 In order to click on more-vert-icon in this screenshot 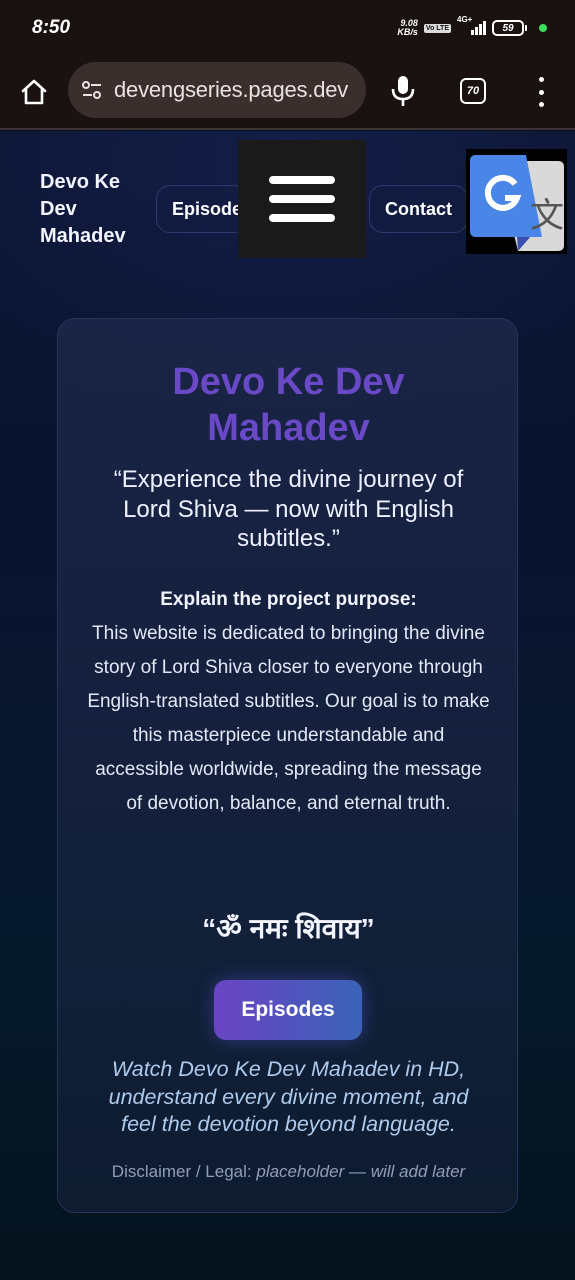, I will do `click(541, 92)`.